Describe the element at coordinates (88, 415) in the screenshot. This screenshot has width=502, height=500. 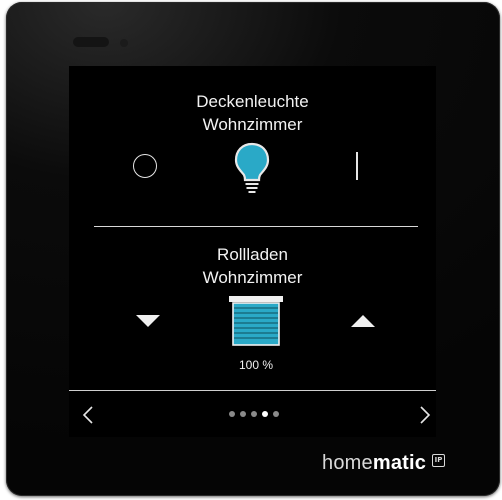
I see `chevron-left-icon` at that location.